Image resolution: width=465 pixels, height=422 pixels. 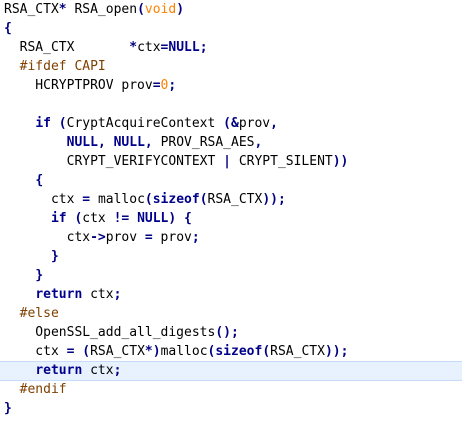 I want to click on code-token: RSA_open, so click(x=106, y=9).